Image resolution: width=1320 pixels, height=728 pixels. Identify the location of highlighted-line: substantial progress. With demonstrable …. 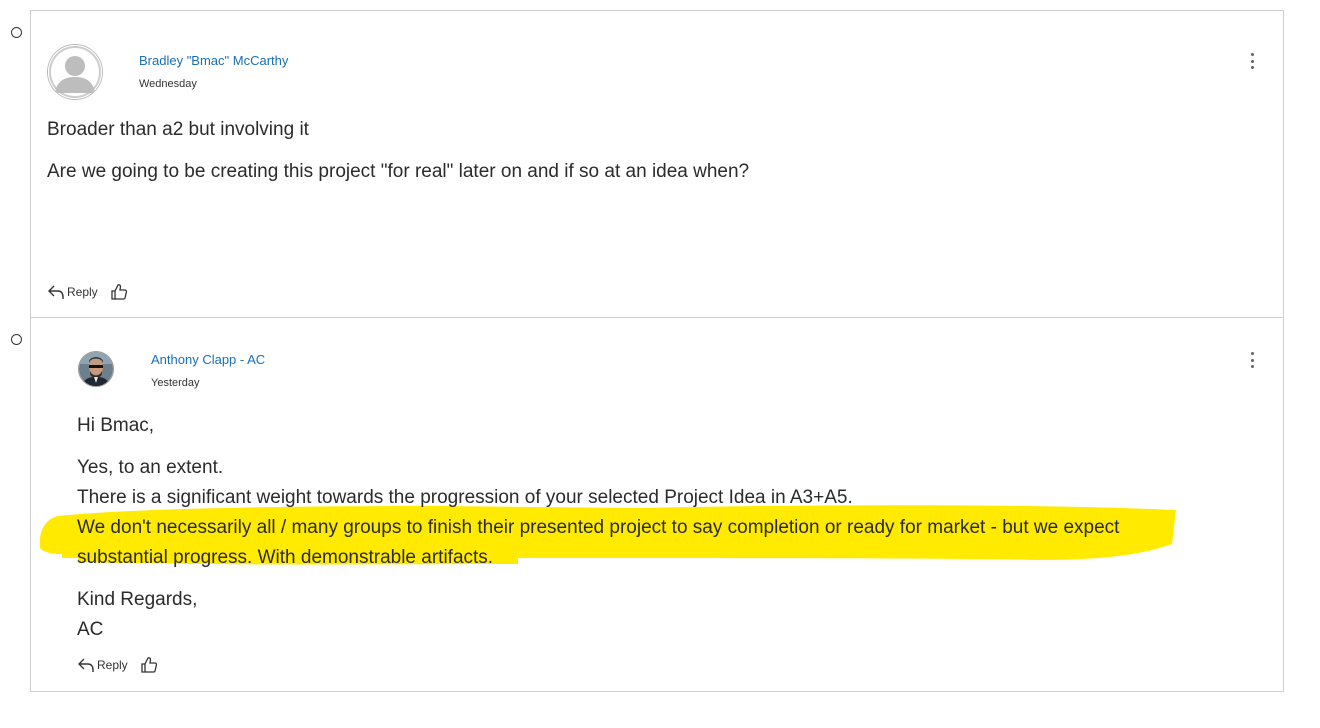
(285, 557).